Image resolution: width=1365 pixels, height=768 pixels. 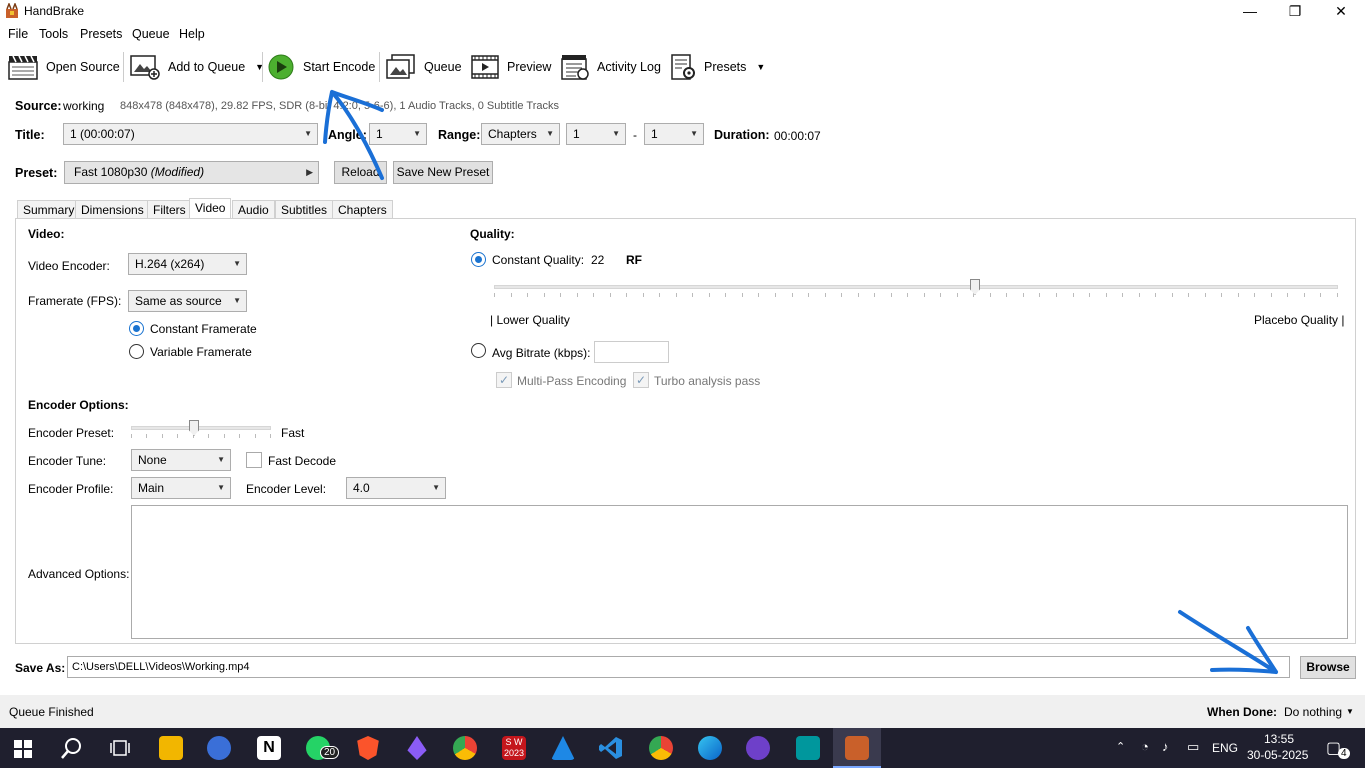 I want to click on open-source-button: Open Source, so click(x=64, y=67).